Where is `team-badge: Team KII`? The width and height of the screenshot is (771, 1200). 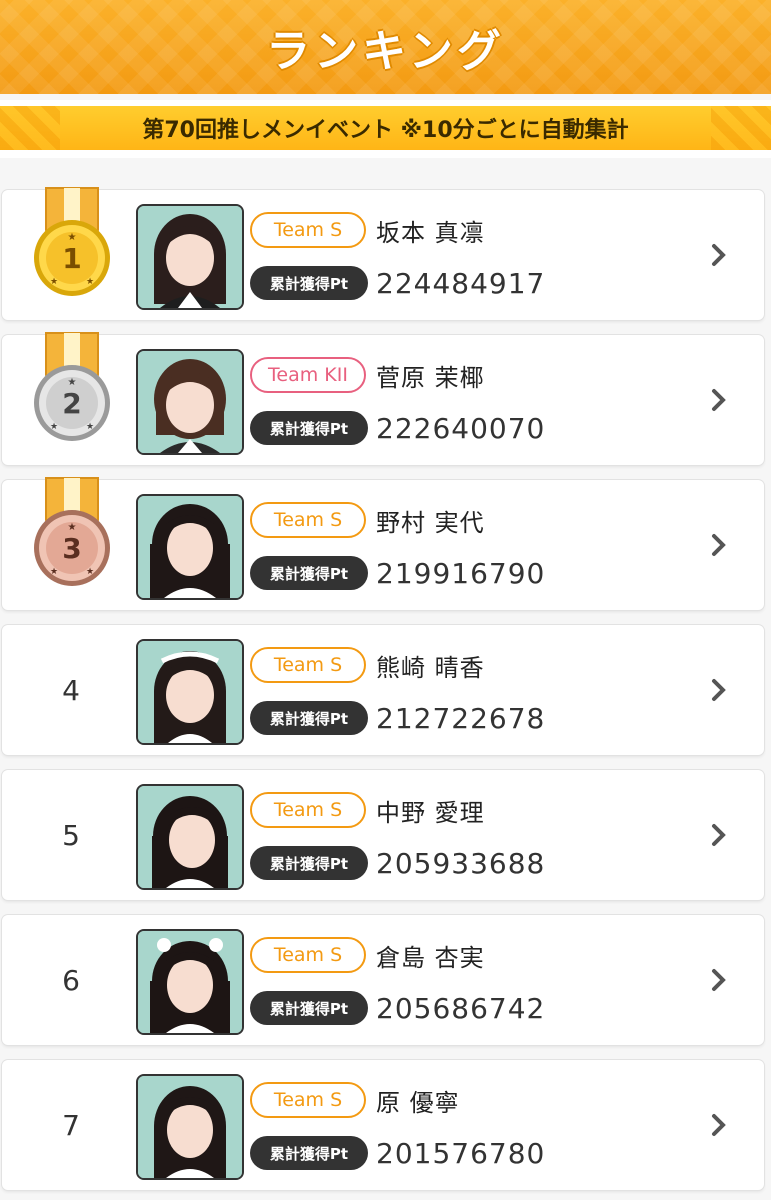 team-badge: Team KII is located at coordinates (308, 375).